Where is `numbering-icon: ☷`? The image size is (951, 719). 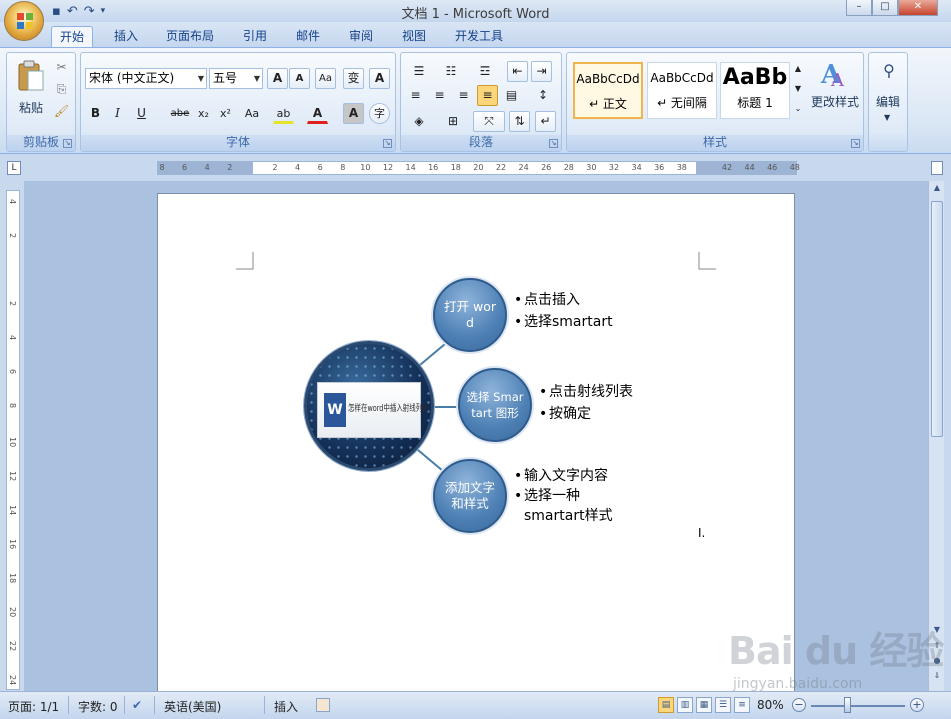
numbering-icon: ☷ is located at coordinates (451, 71).